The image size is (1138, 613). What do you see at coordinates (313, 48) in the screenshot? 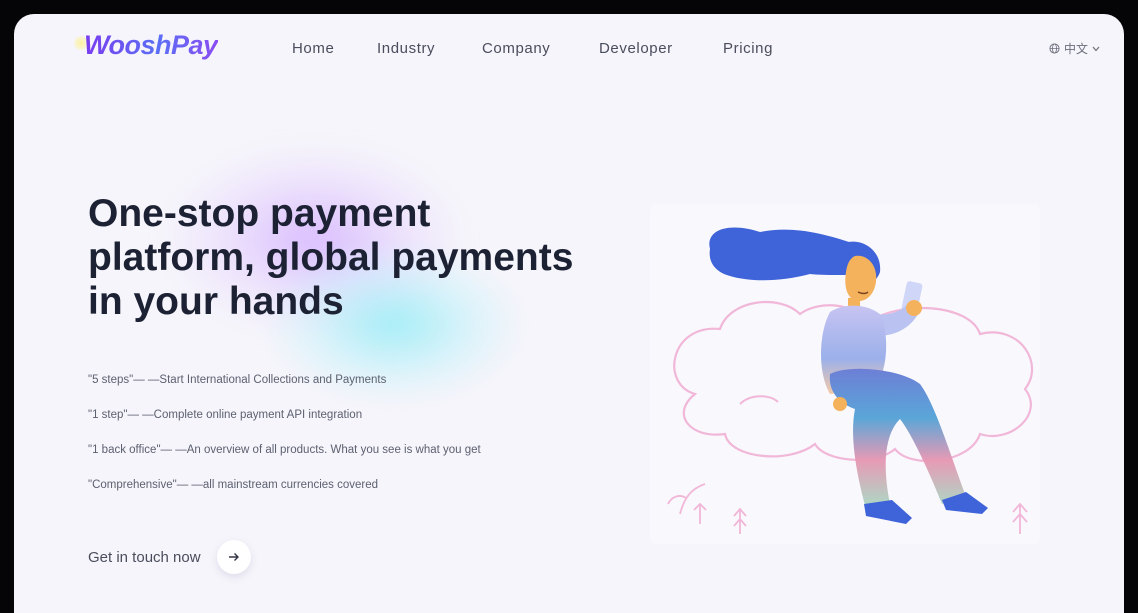
I see `nav-item-home: Home` at bounding box center [313, 48].